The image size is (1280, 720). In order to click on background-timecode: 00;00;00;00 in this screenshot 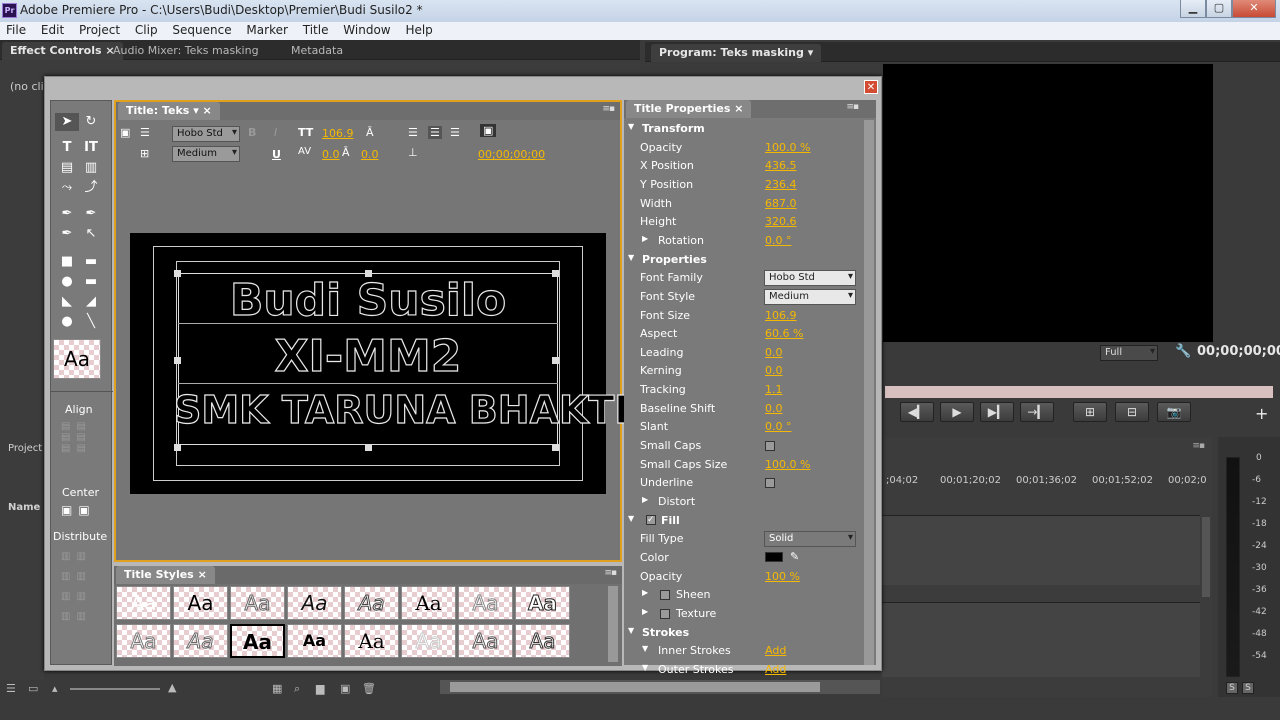, I will do `click(511, 154)`.